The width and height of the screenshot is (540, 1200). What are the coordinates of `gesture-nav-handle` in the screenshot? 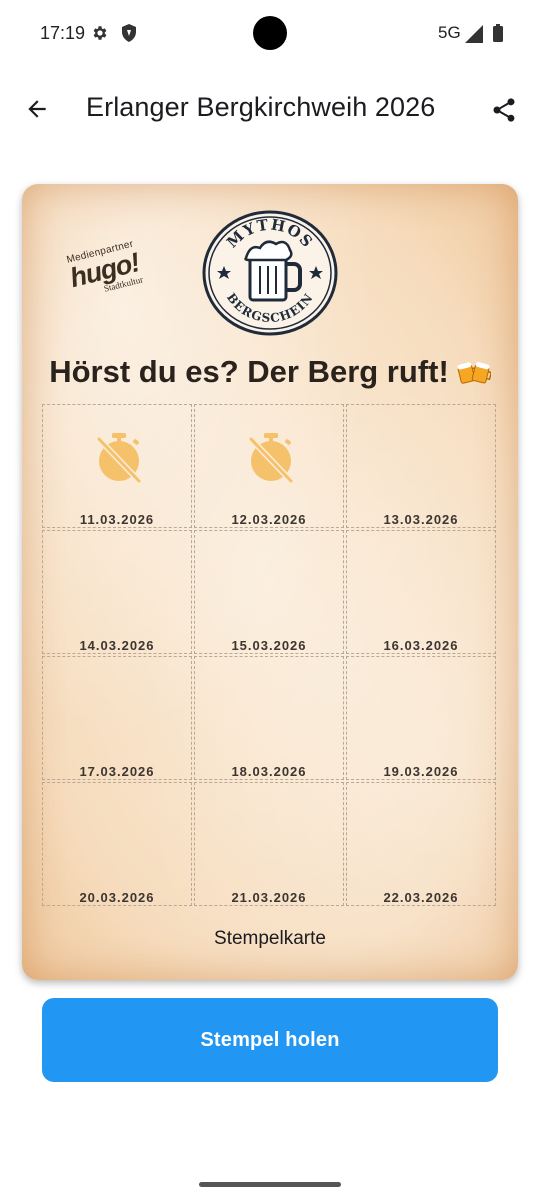 It's located at (270, 1184).